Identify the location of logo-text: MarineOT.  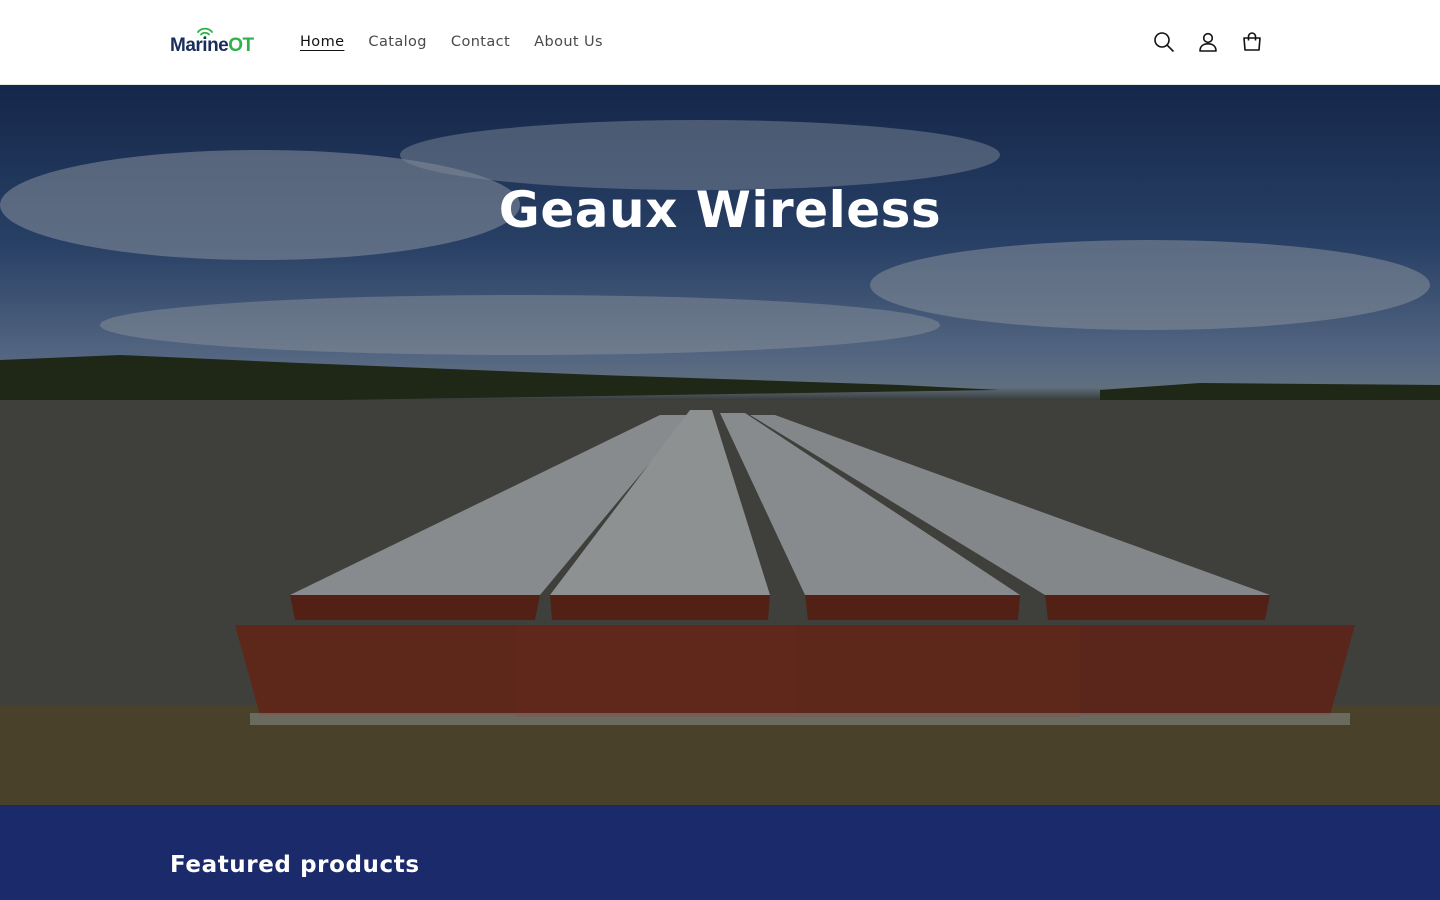
(212, 45).